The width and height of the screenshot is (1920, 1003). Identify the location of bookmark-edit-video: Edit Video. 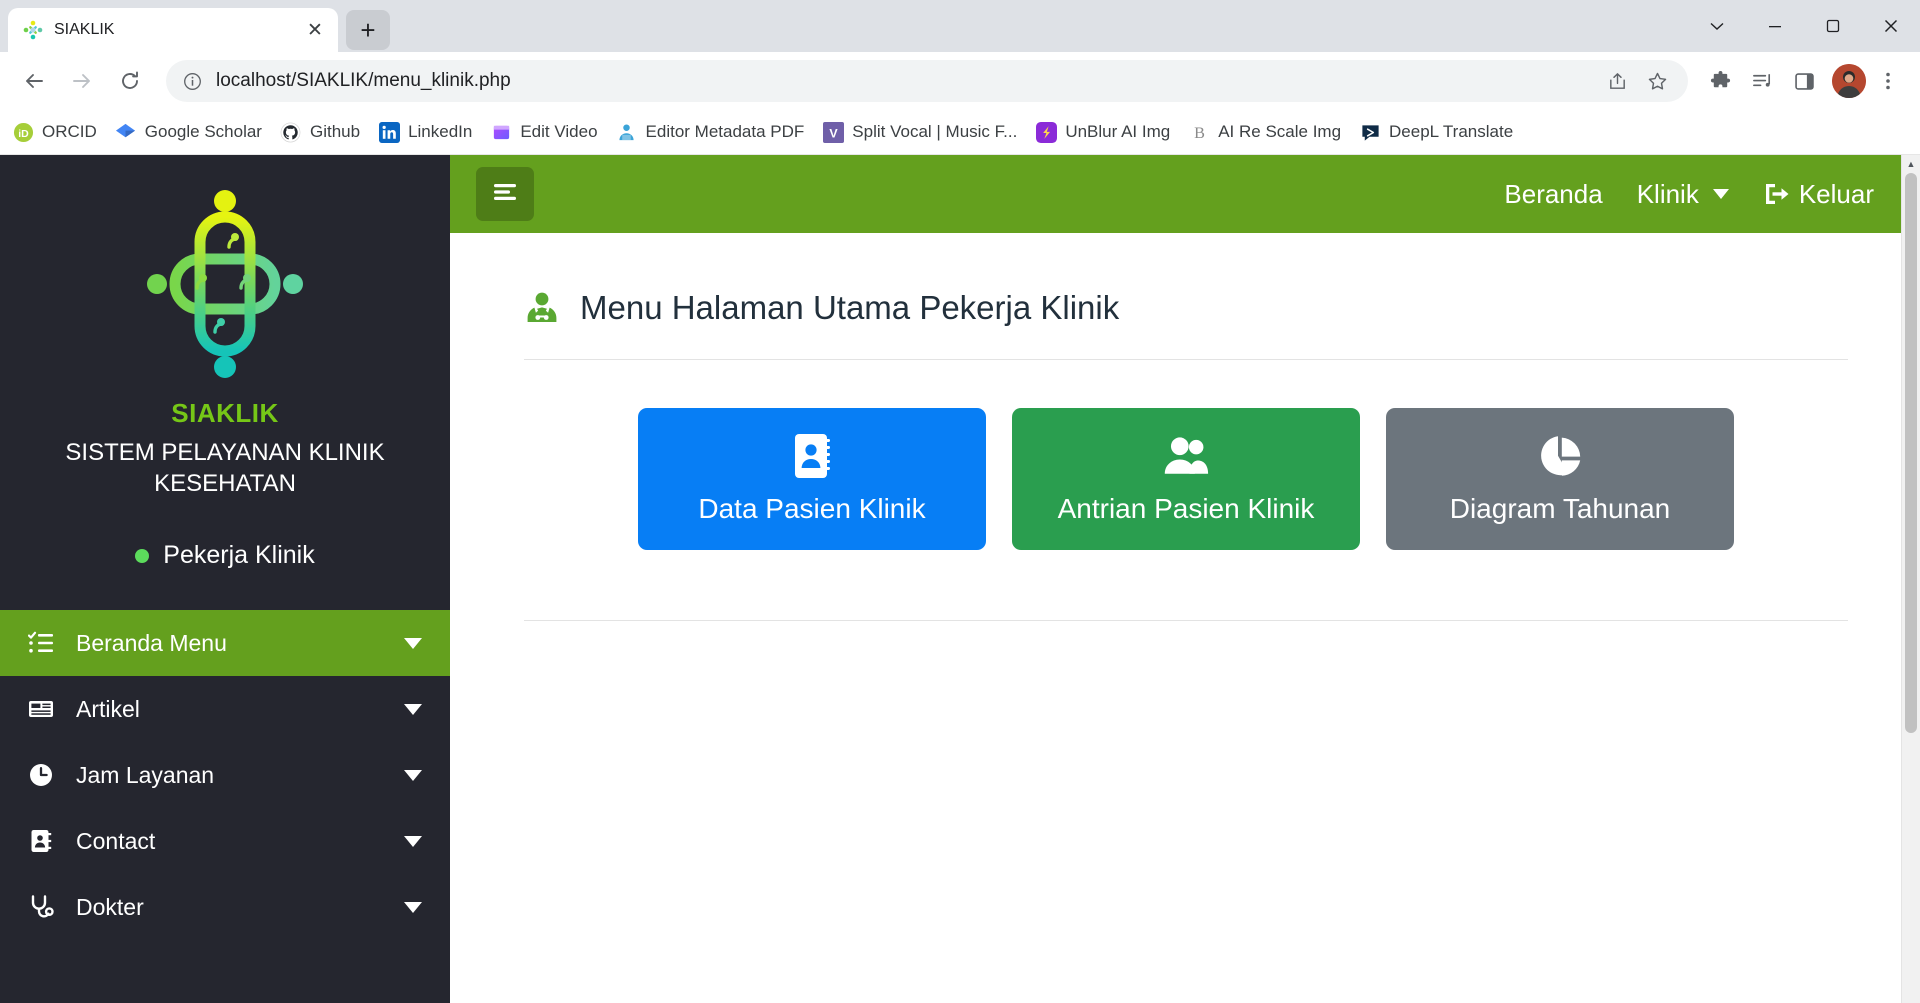
(544, 132).